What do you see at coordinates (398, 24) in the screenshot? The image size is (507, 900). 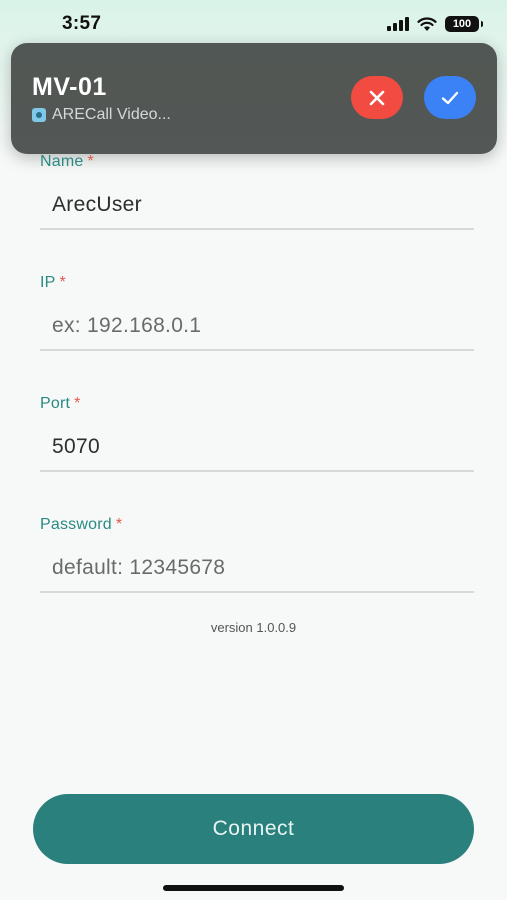 I see `cellular-signal-icon` at bounding box center [398, 24].